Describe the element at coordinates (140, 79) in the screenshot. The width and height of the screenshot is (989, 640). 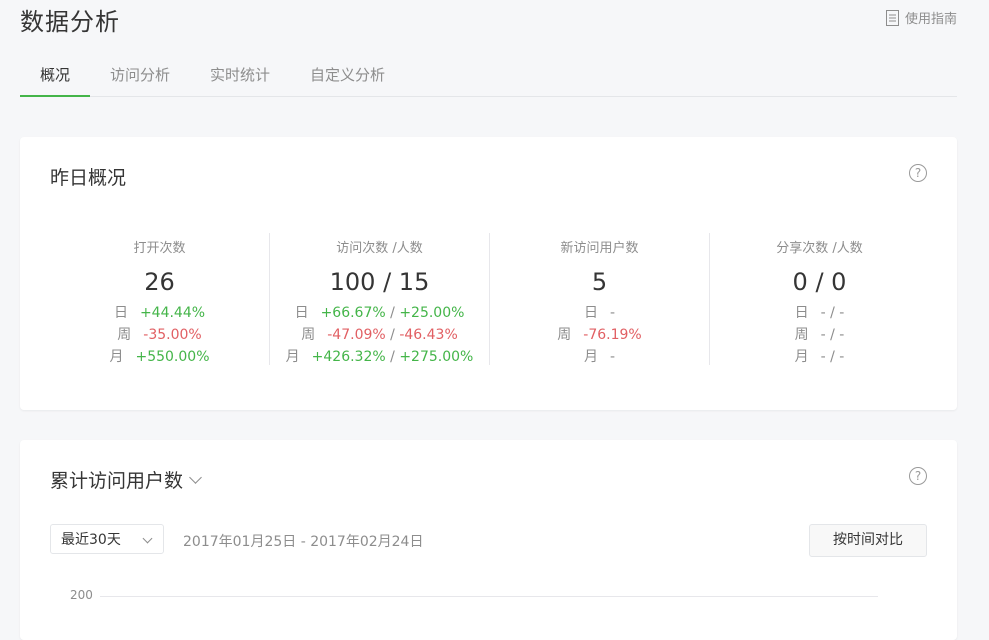
I see `tab-visit-analysis: 访问分析` at that location.